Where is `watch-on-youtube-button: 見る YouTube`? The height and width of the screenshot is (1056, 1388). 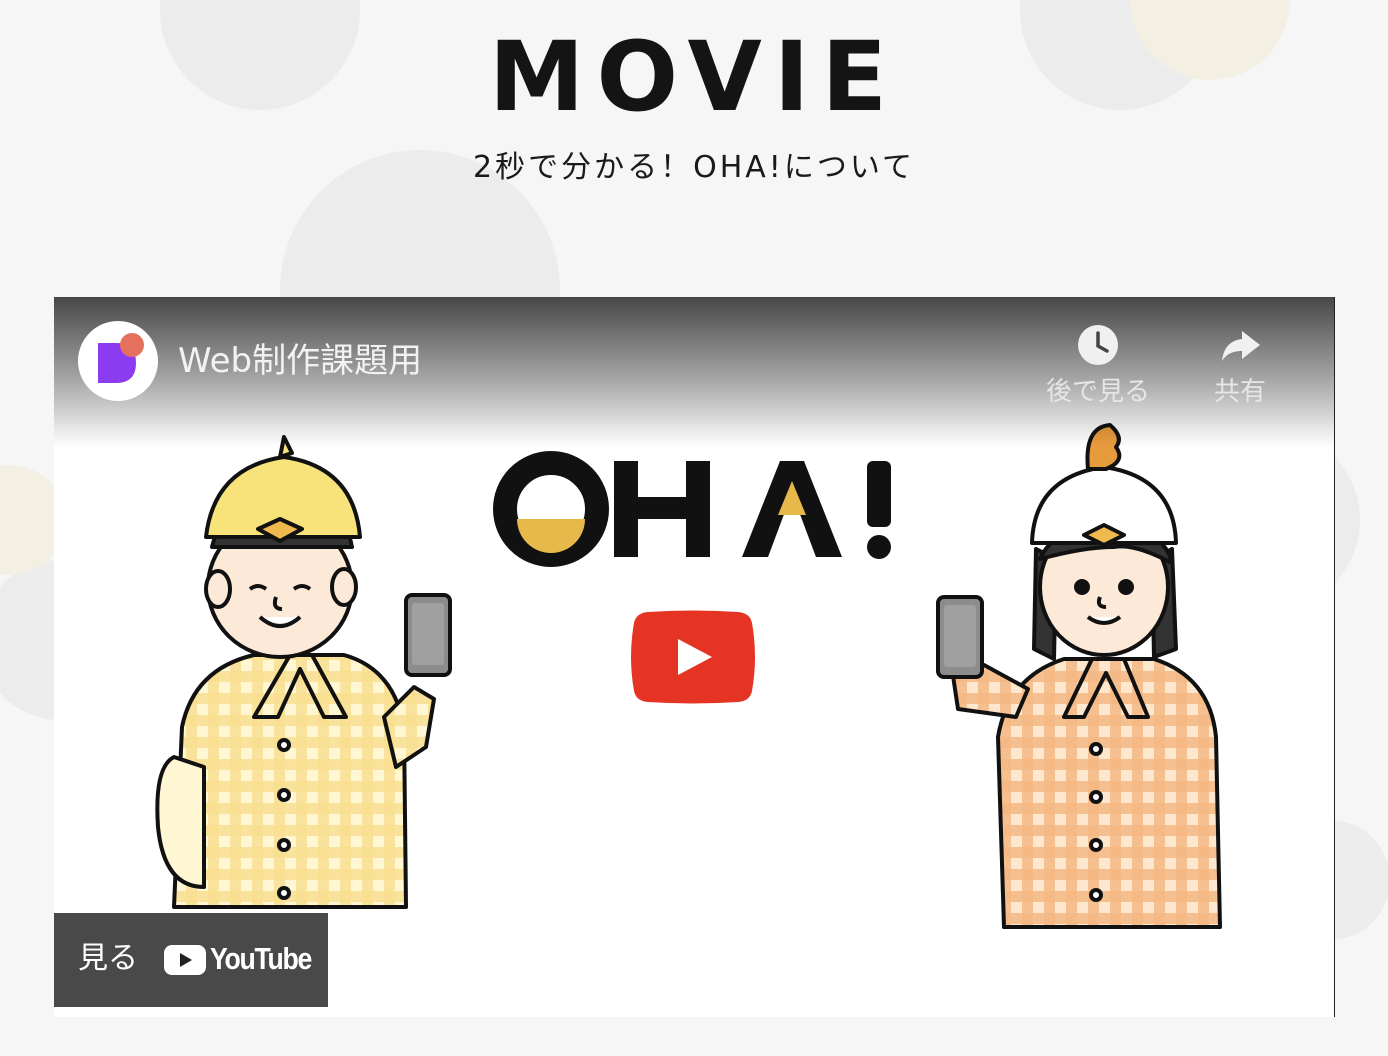
watch-on-youtube-button: 見る YouTube is located at coordinates (191, 960).